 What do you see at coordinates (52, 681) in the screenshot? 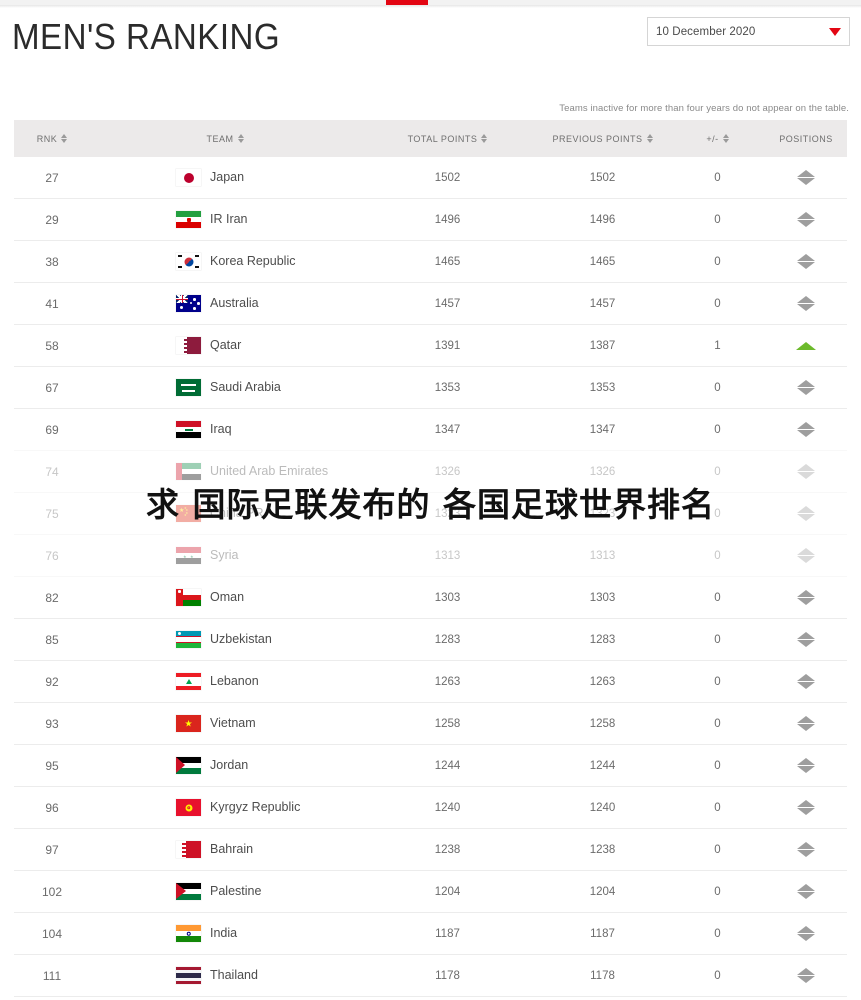
I see `cell-rank: 92` at bounding box center [52, 681].